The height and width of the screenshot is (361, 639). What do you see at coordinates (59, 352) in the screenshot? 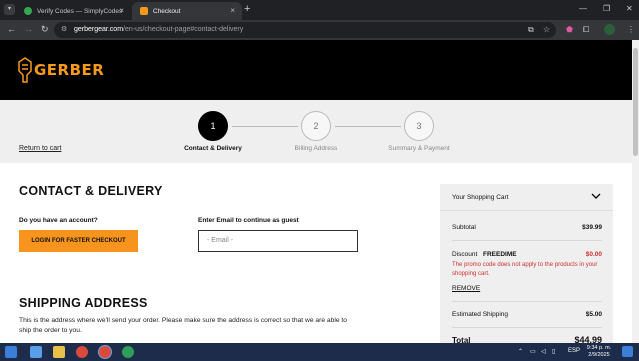
I see `file-explorer-icon` at bounding box center [59, 352].